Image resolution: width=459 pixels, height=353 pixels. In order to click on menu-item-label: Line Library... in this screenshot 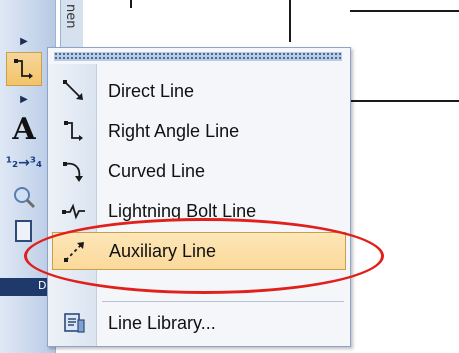, I will do `click(162, 322)`.